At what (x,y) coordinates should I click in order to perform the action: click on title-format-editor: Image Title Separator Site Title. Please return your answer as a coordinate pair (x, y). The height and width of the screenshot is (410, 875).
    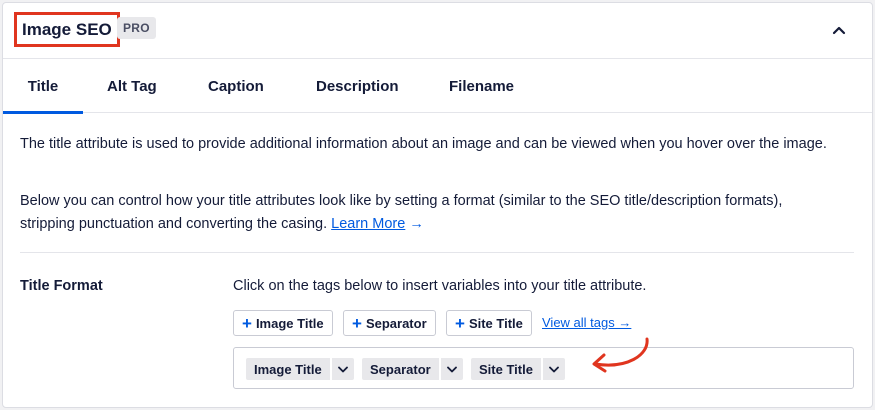
    Looking at the image, I should click on (543, 368).